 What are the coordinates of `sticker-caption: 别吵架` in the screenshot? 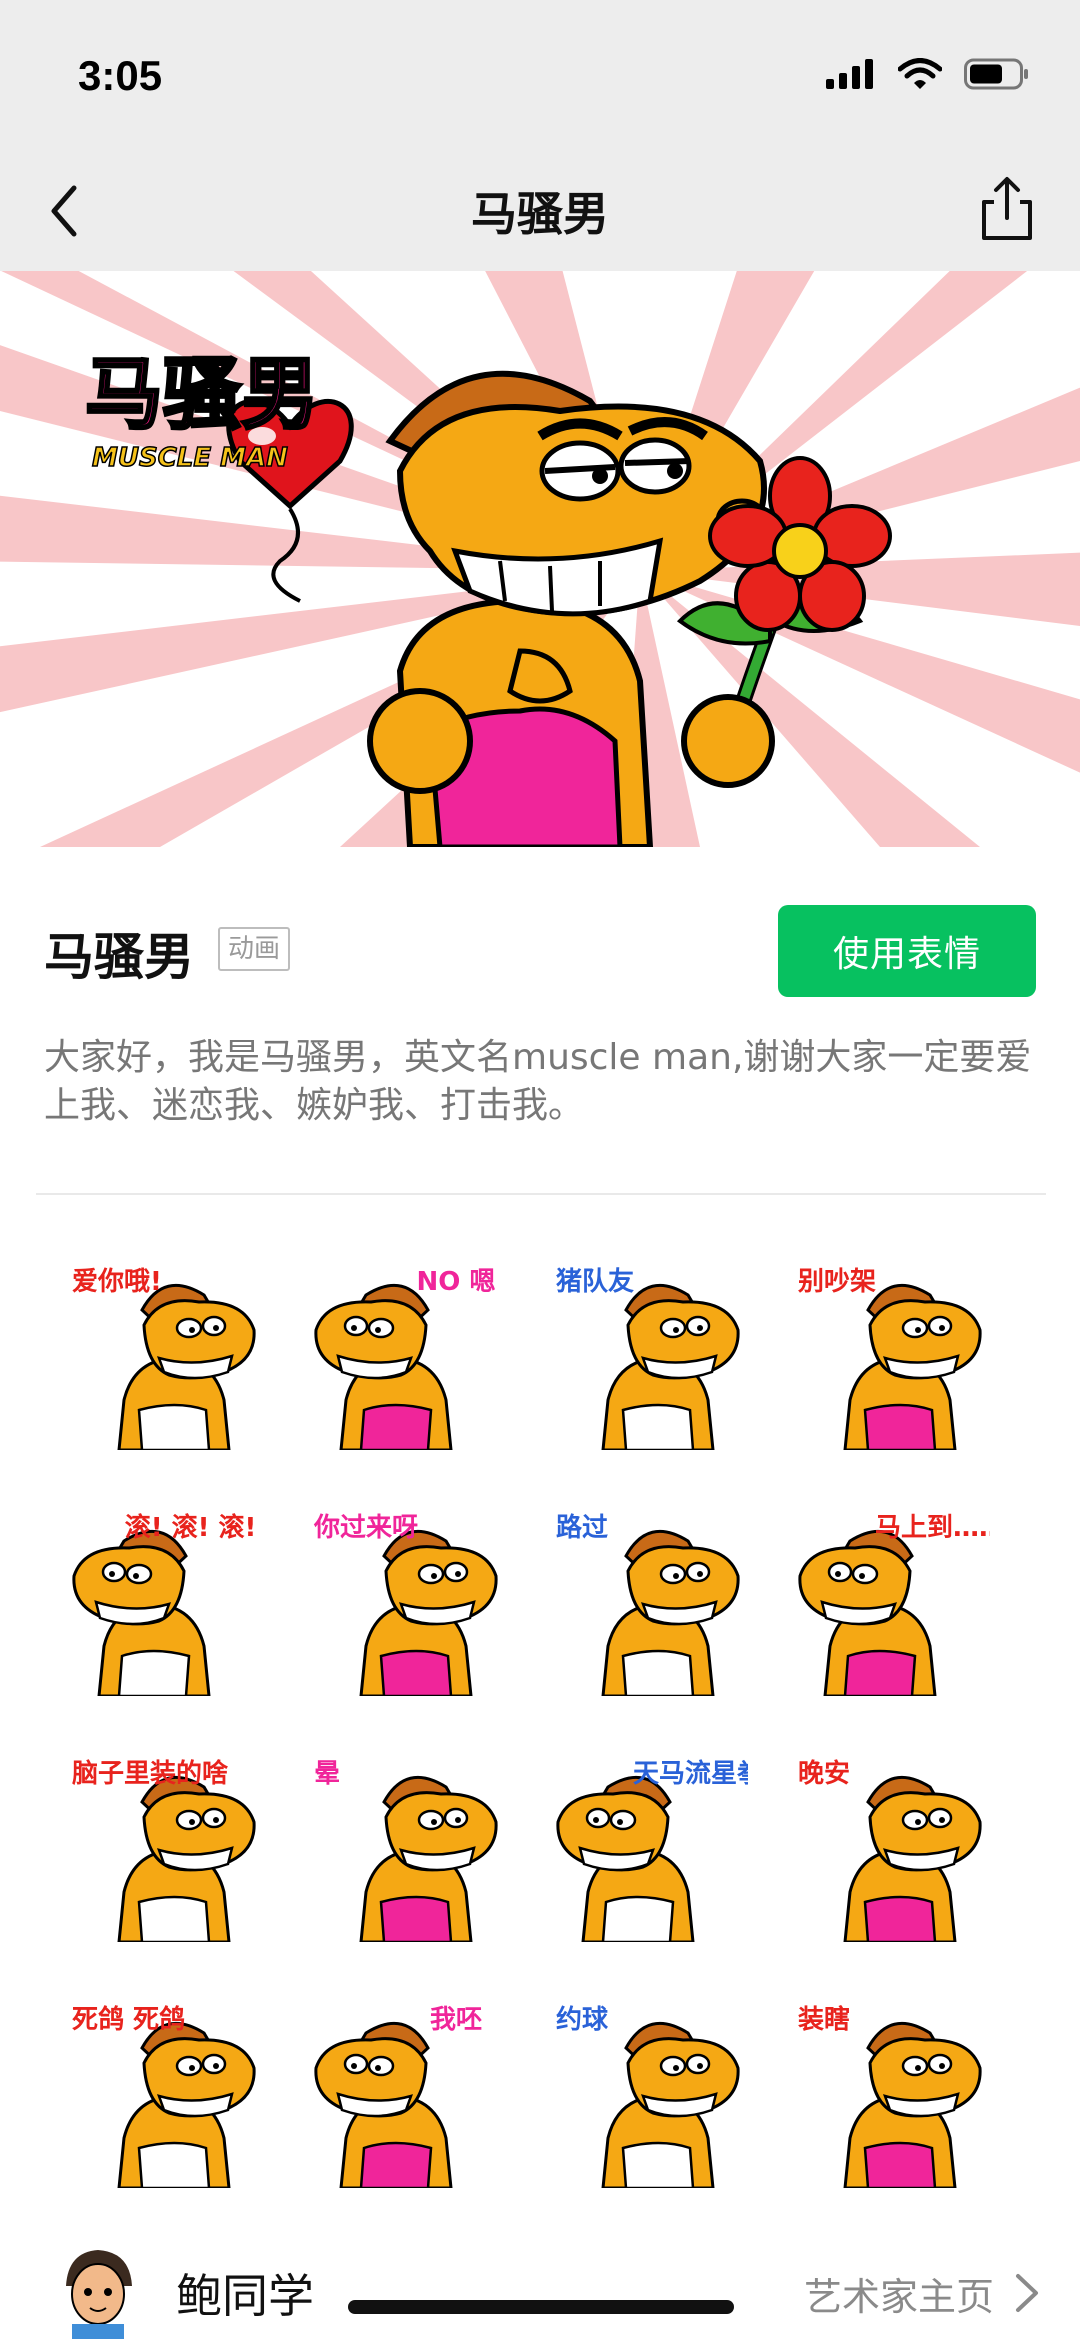 It's located at (836, 1282).